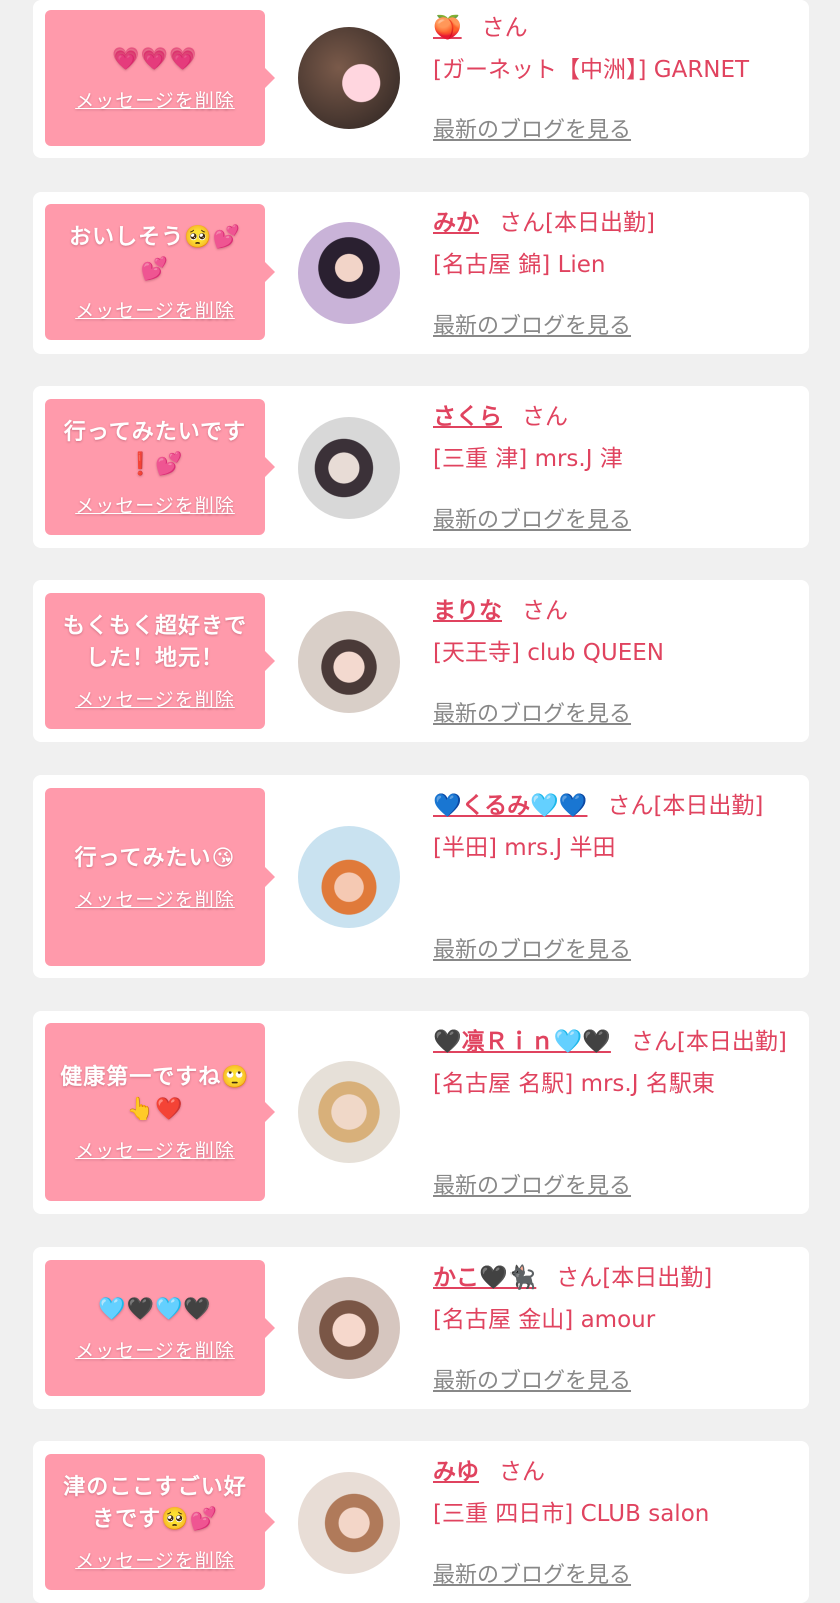 This screenshot has width=840, height=1603. I want to click on message-bubble: おいしそう🥺💕💕 メッセージを削除, so click(160, 272).